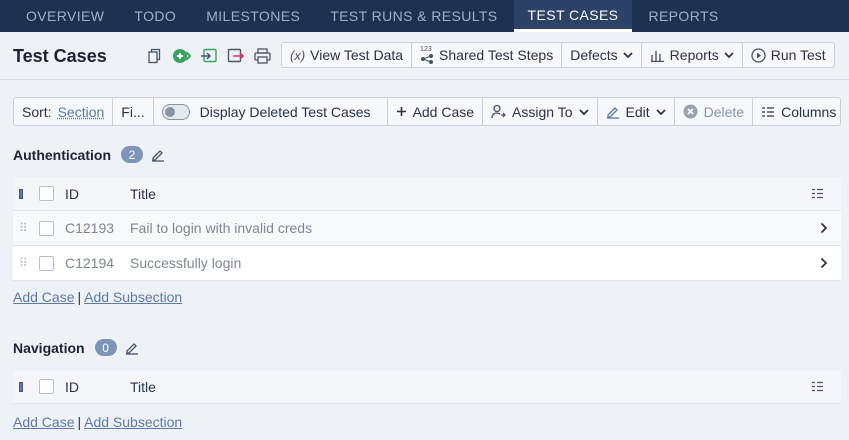  I want to click on add-case-button: Add Case, so click(436, 111).